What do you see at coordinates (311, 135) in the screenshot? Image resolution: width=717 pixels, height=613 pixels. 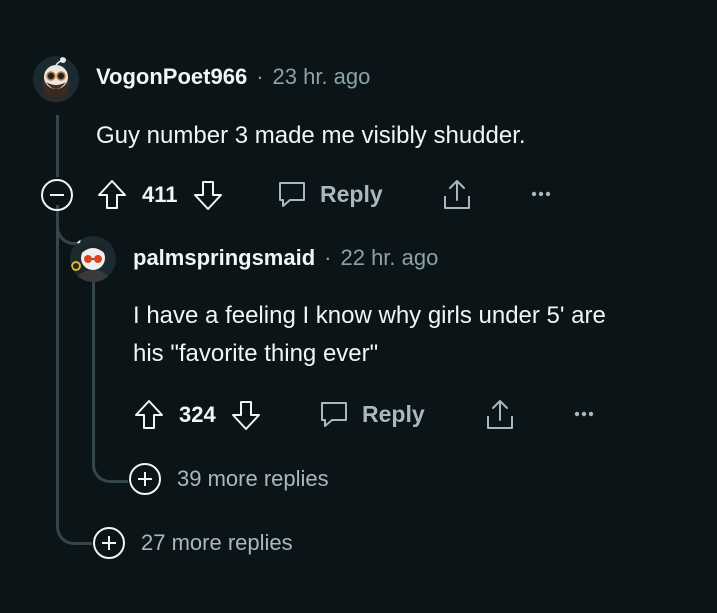 I see `comment-body: Guy number 3 made me visibly shudder.` at bounding box center [311, 135].